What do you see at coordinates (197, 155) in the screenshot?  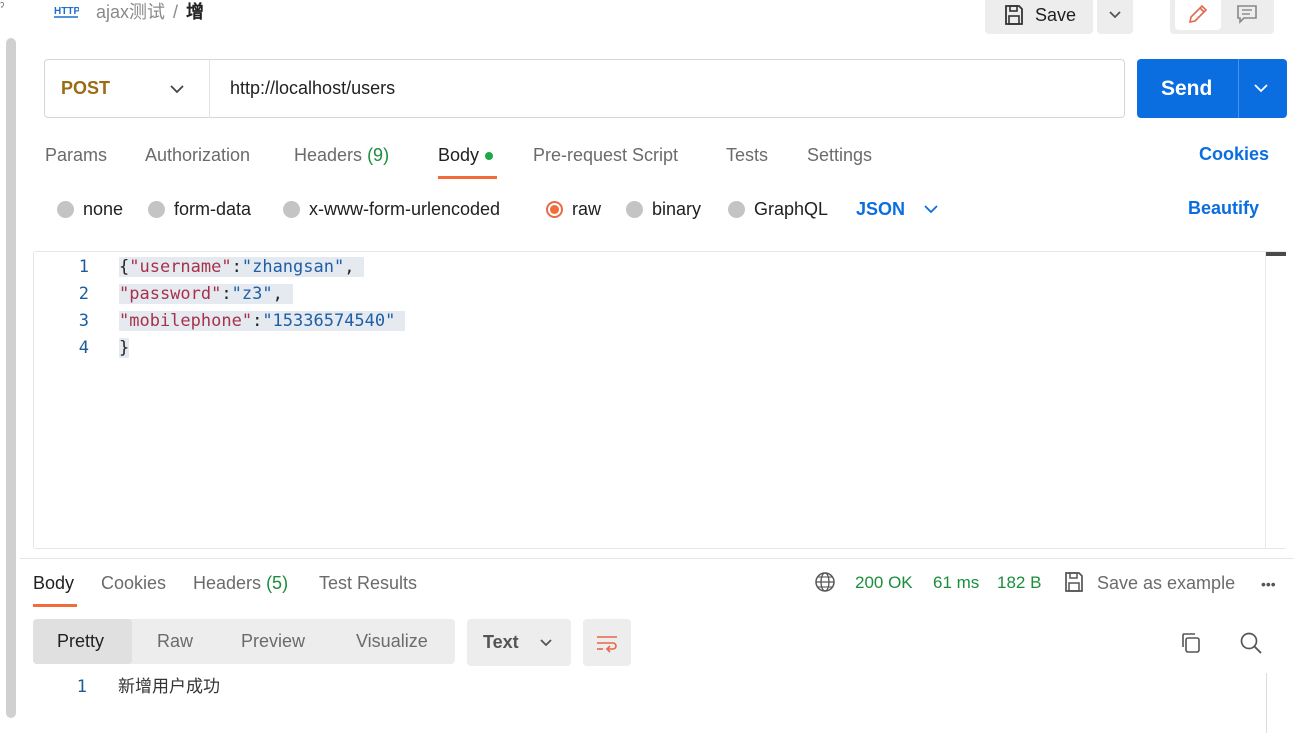 I see `tab-authorization: Authorization` at bounding box center [197, 155].